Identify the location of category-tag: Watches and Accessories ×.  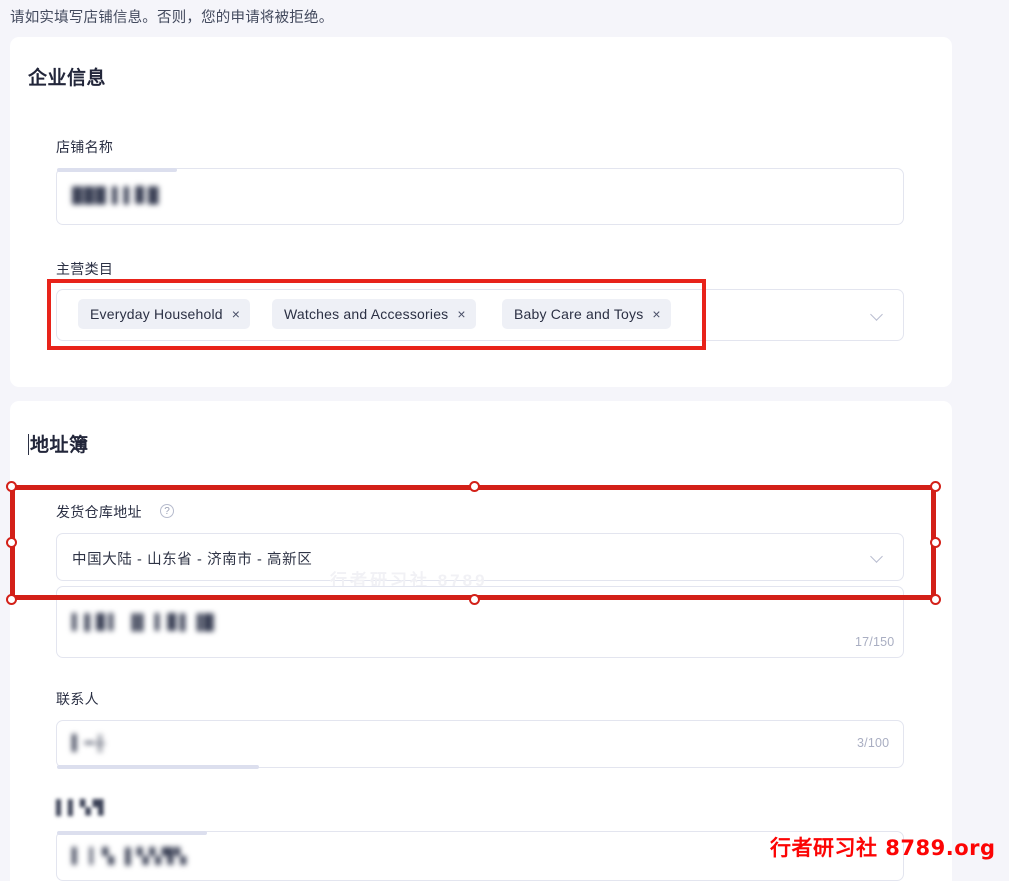
(374, 314).